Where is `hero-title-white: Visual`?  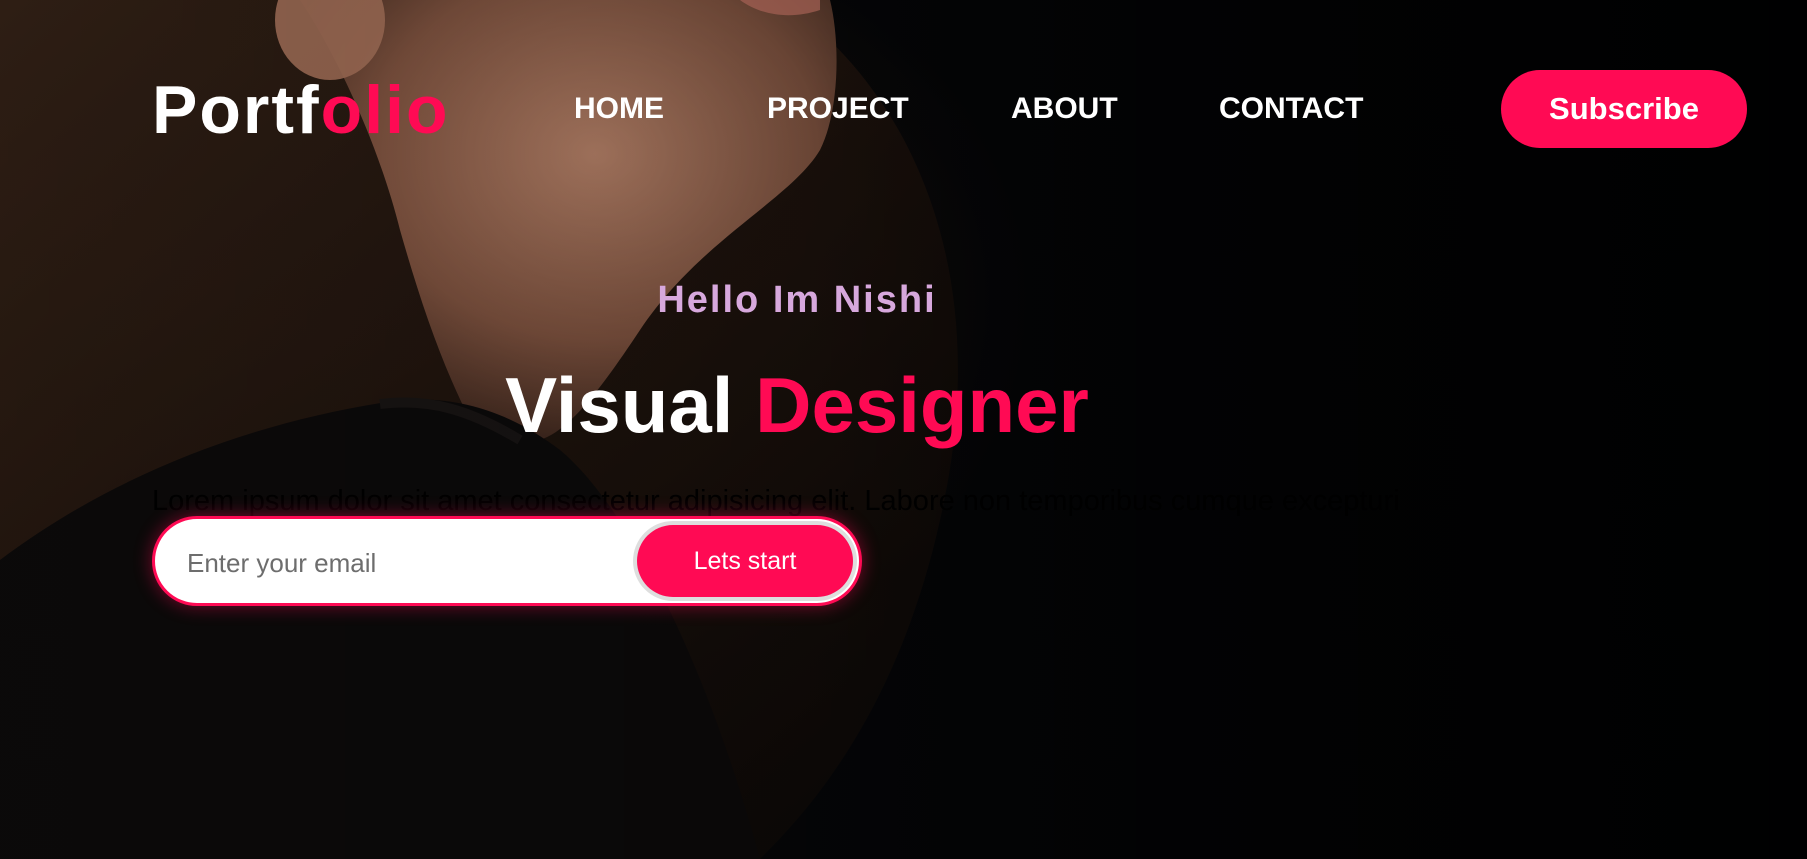 hero-title-white: Visual is located at coordinates (619, 405).